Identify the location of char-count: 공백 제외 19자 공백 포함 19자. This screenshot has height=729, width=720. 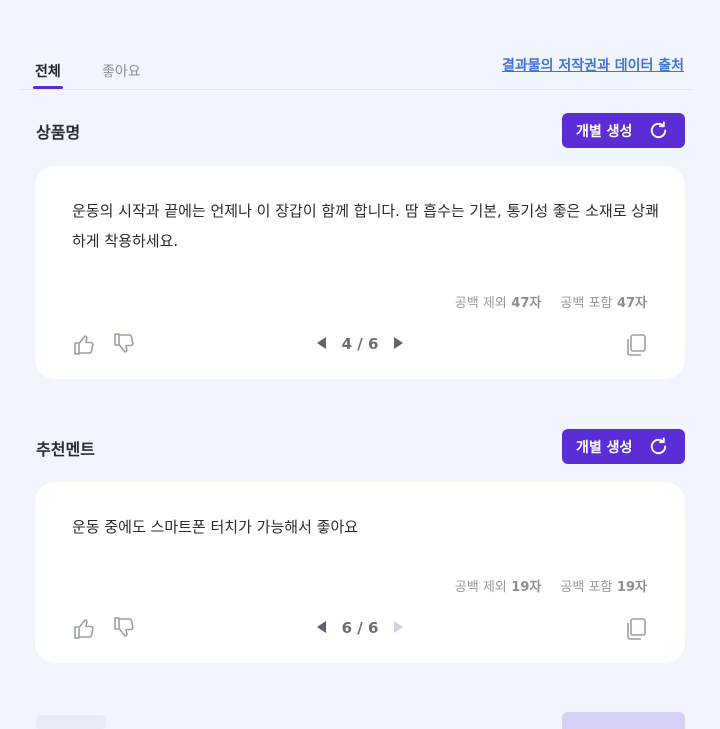
(551, 585).